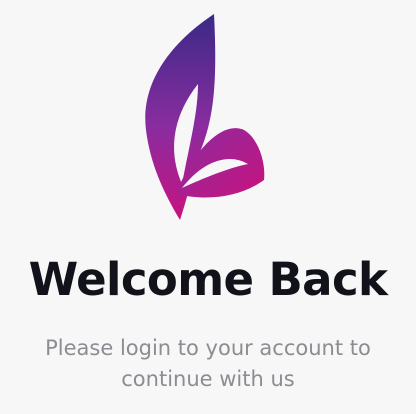 The width and height of the screenshot is (416, 414). I want to click on subtitle-line-1: Please login to your account to, so click(208, 348).